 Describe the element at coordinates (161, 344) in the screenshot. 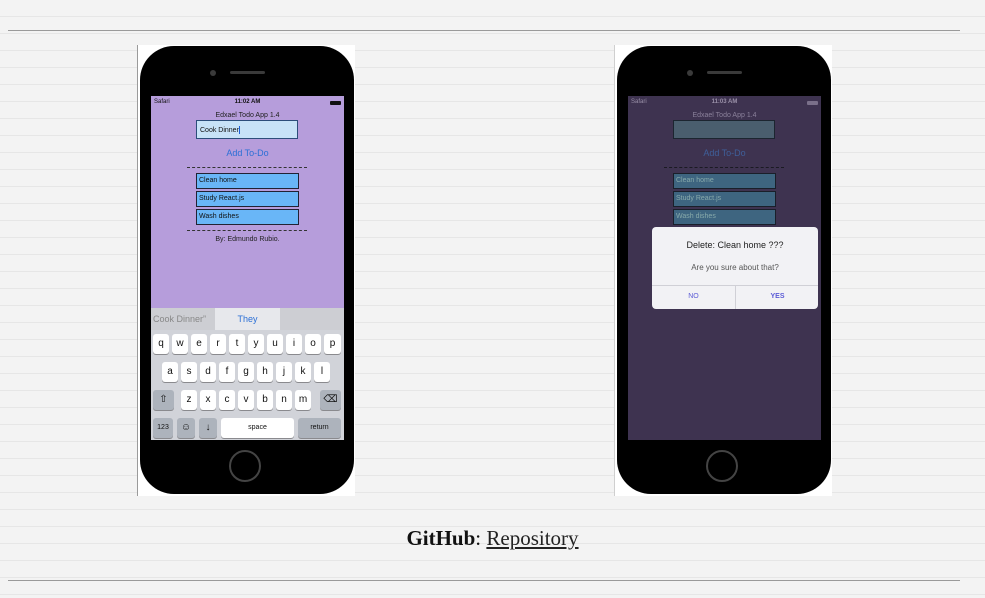

I see `key: q` at that location.